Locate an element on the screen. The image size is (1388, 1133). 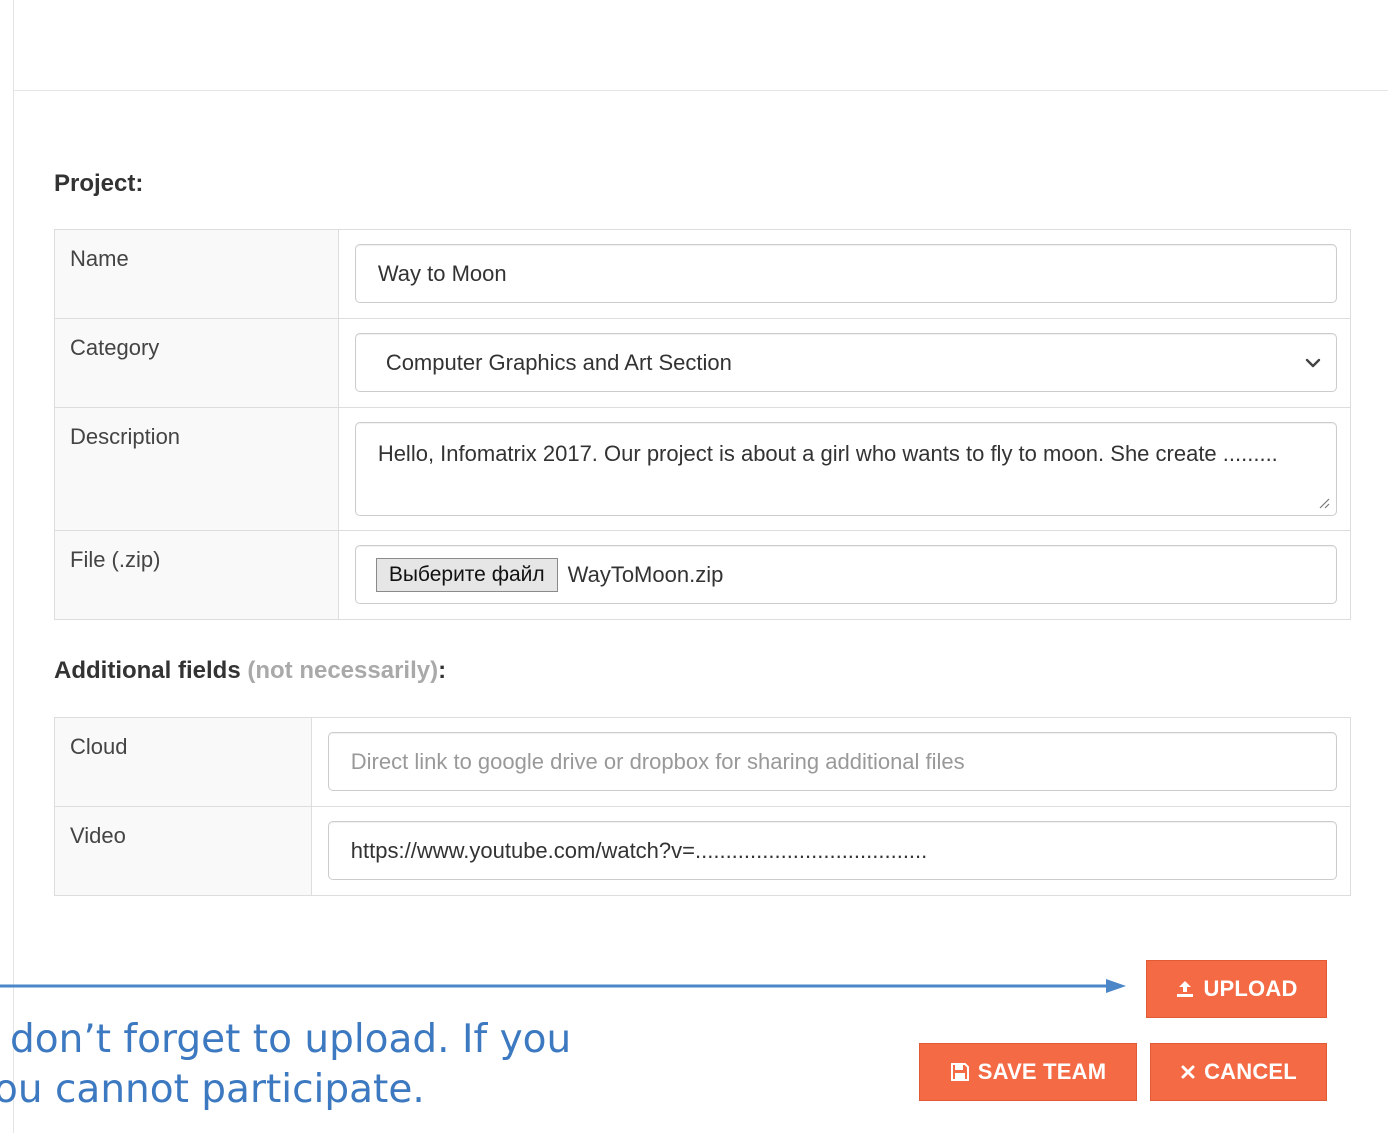
additional-title-text: Additional fields is located at coordinates (147, 670).